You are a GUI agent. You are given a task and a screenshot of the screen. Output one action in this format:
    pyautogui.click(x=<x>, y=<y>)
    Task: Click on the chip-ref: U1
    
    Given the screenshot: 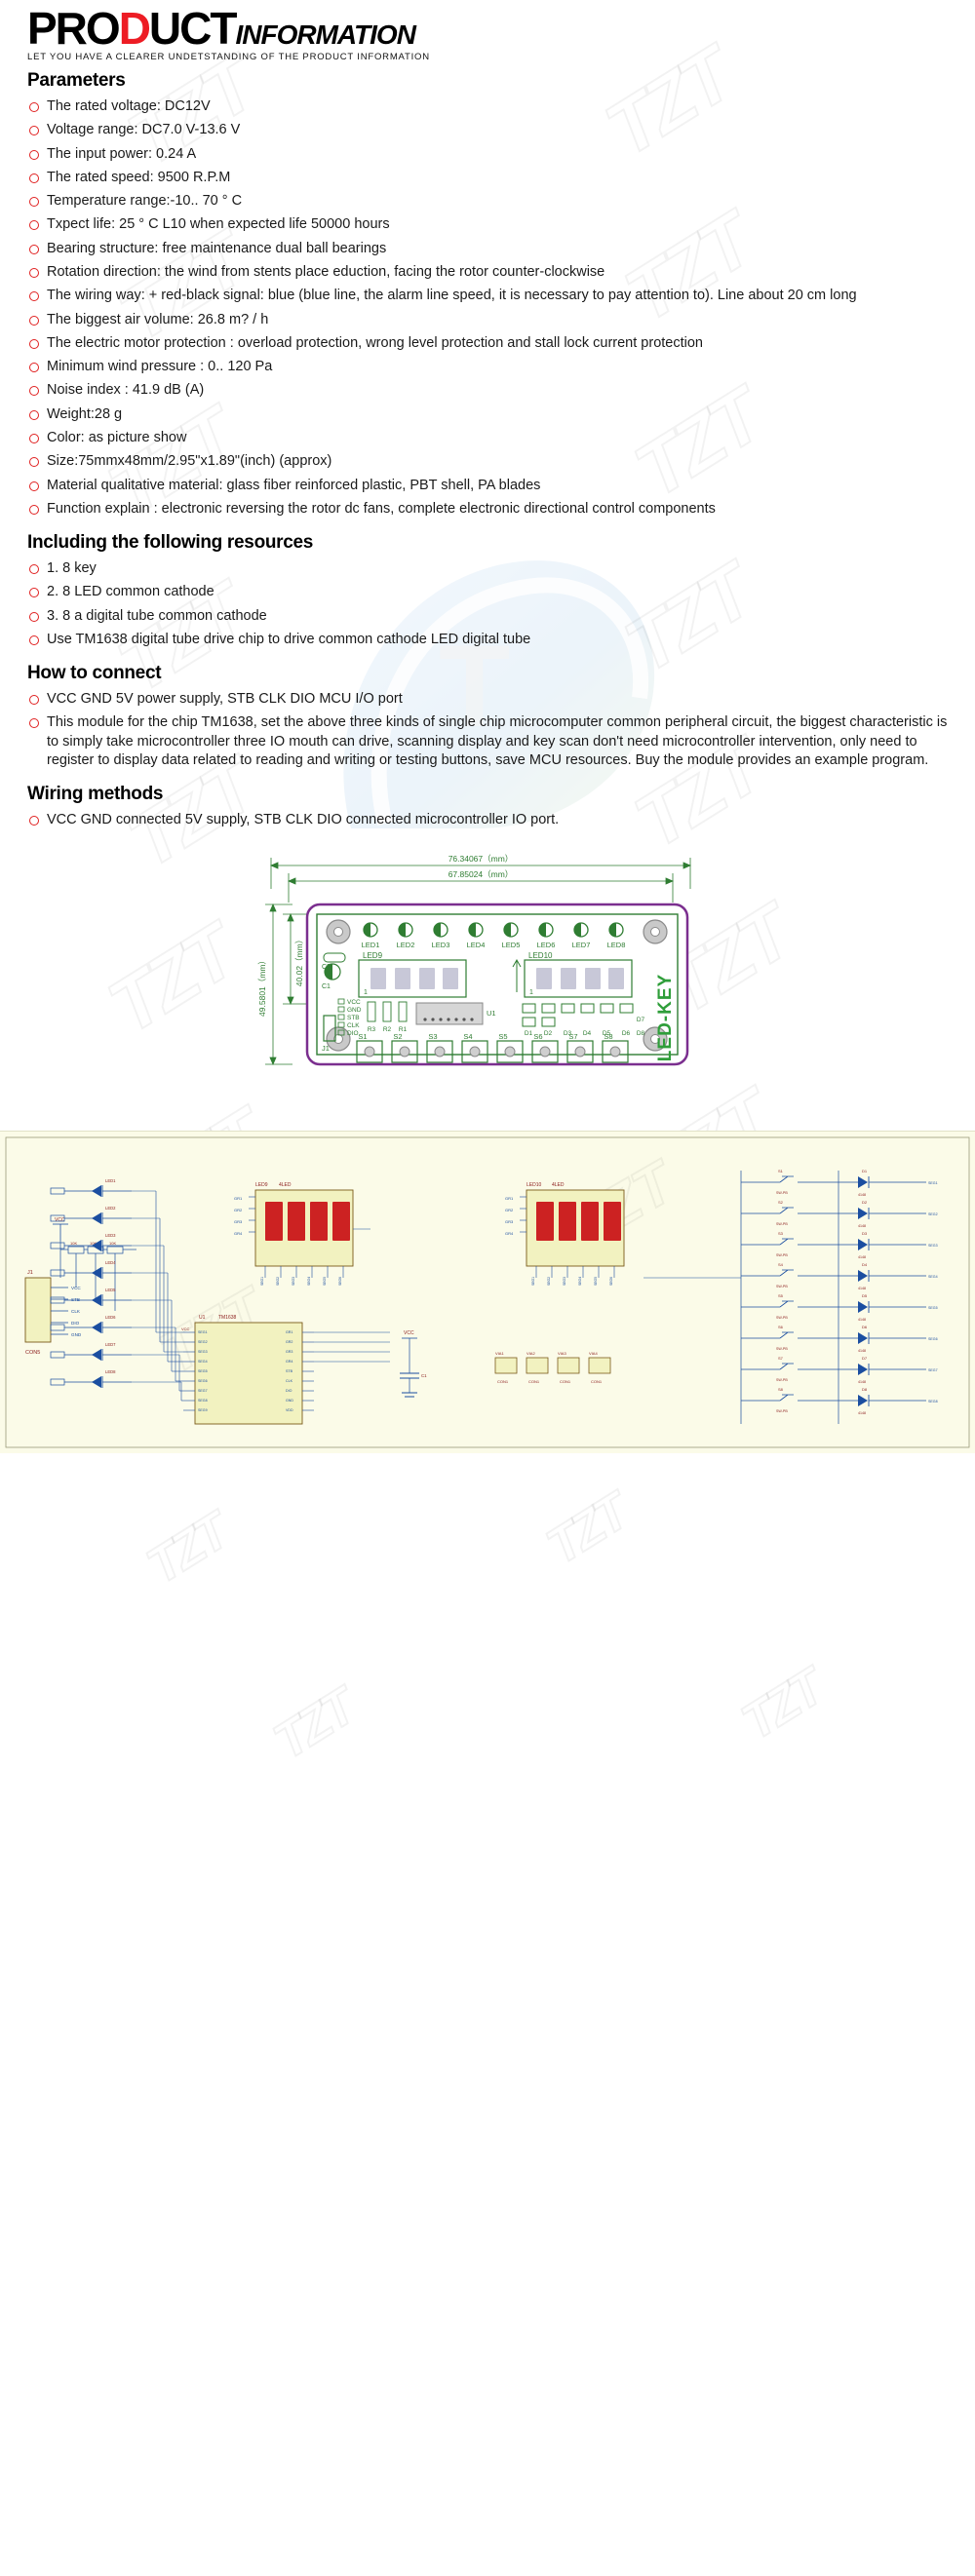 What is the action you would take?
    pyautogui.click(x=202, y=1318)
    